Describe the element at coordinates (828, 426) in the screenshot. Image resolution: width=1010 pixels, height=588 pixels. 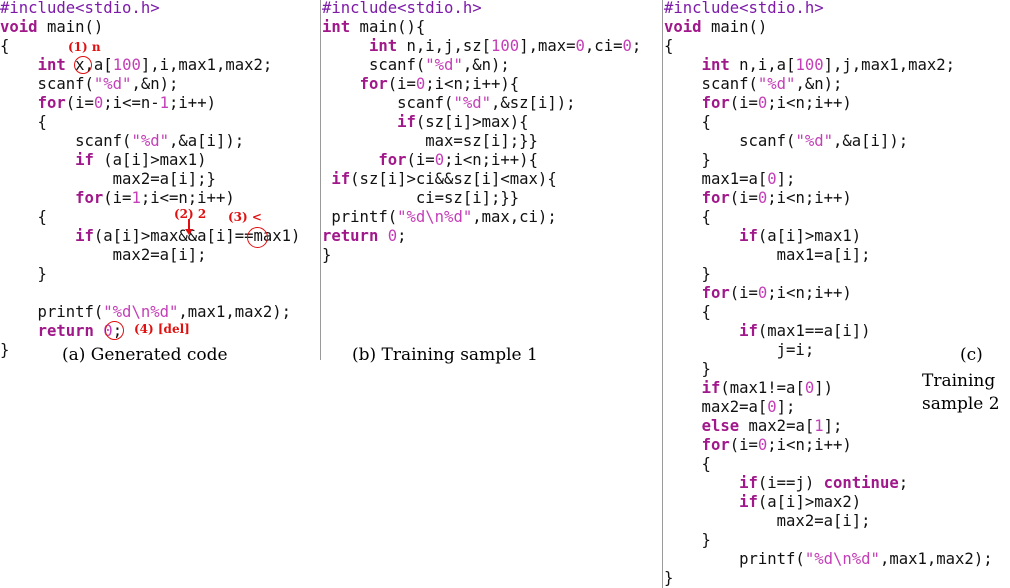
I see `code-line: else max2=a[1];` at that location.